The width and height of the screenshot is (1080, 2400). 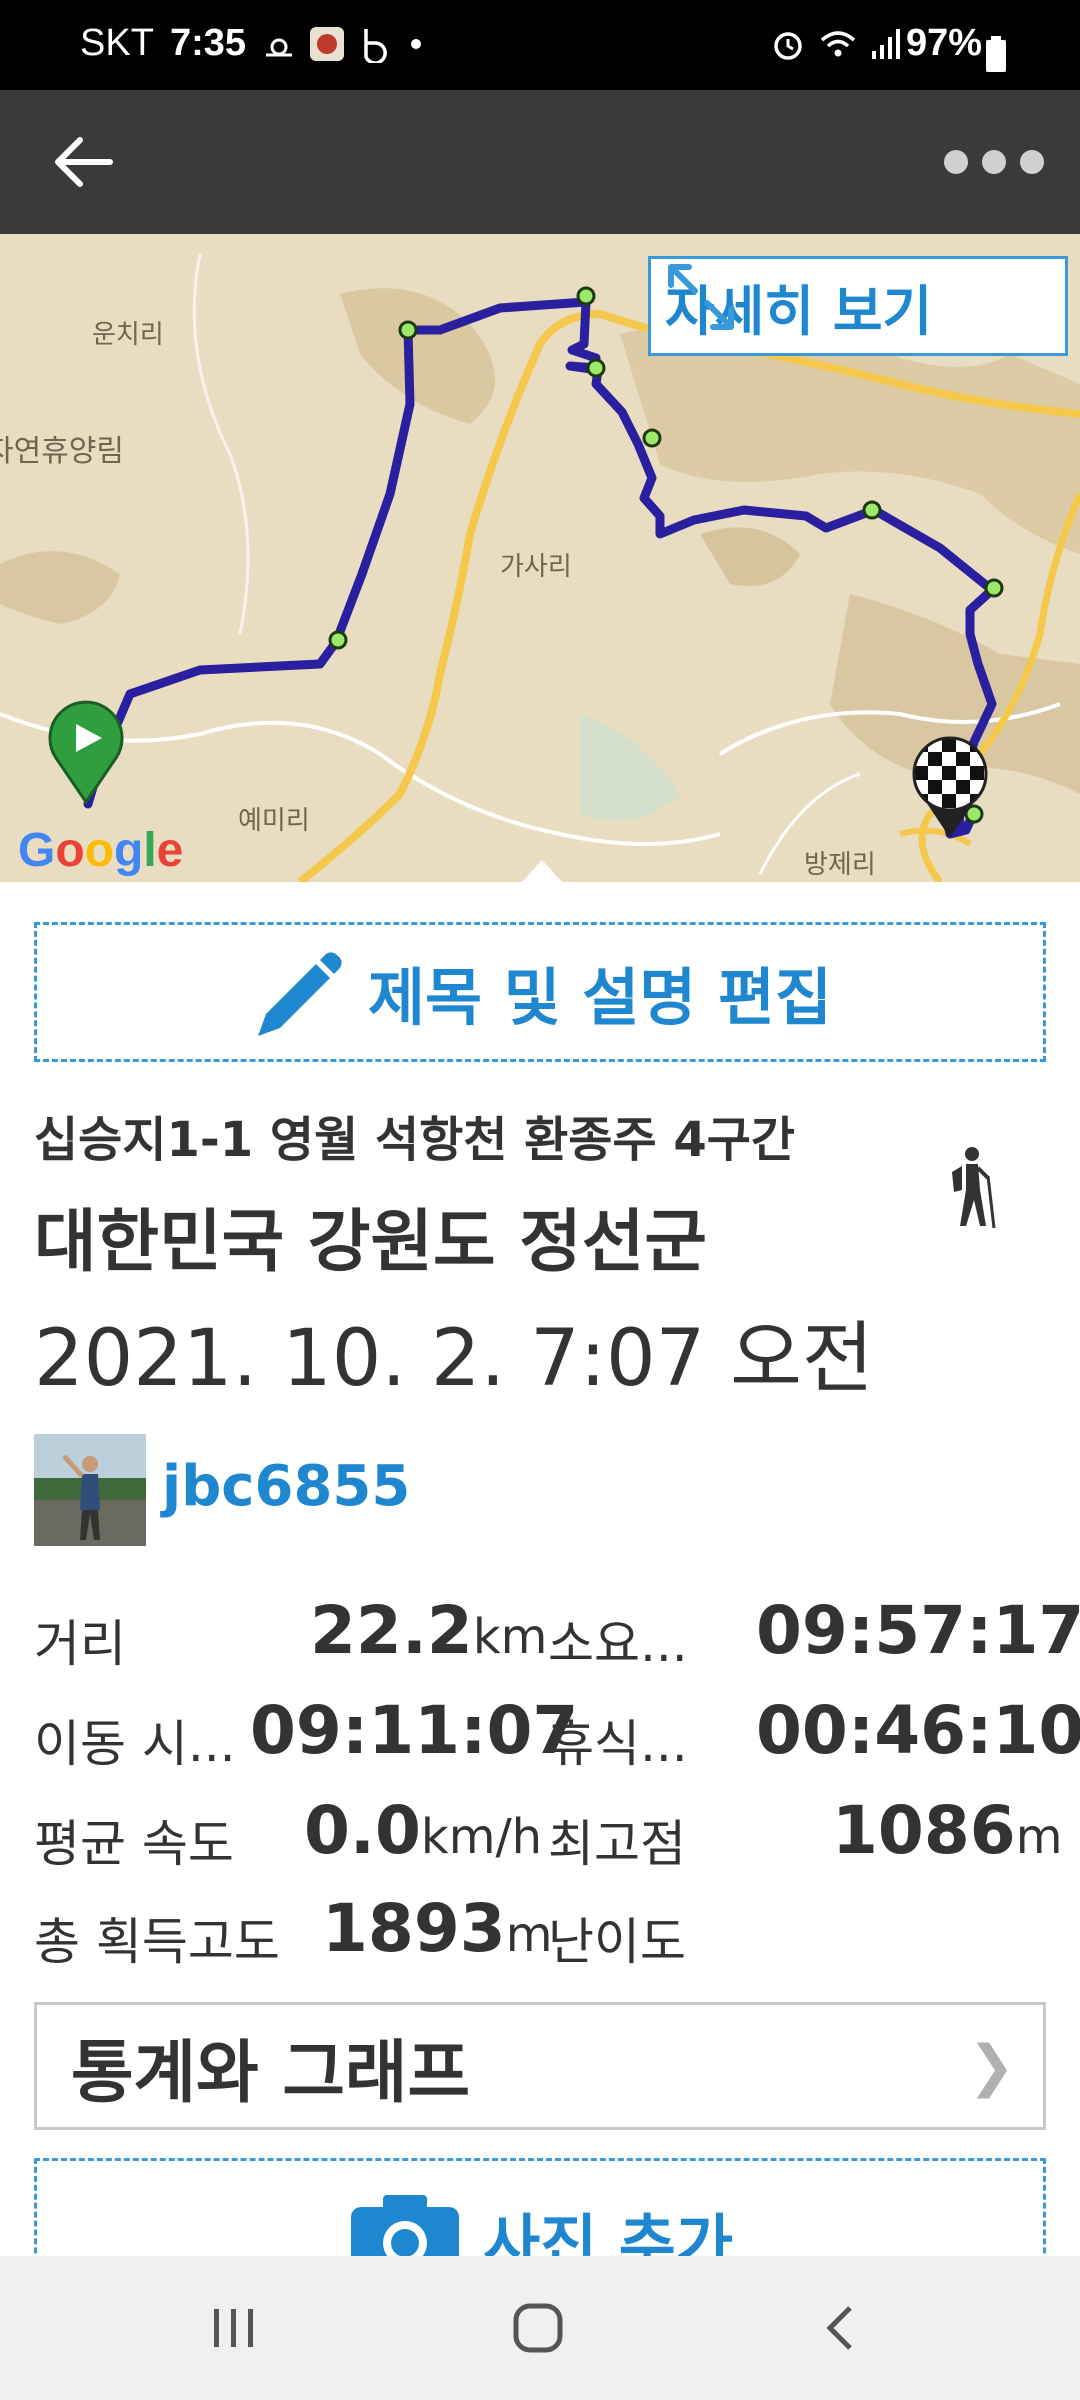 What do you see at coordinates (234, 2328) in the screenshot?
I see `recents-icon` at bounding box center [234, 2328].